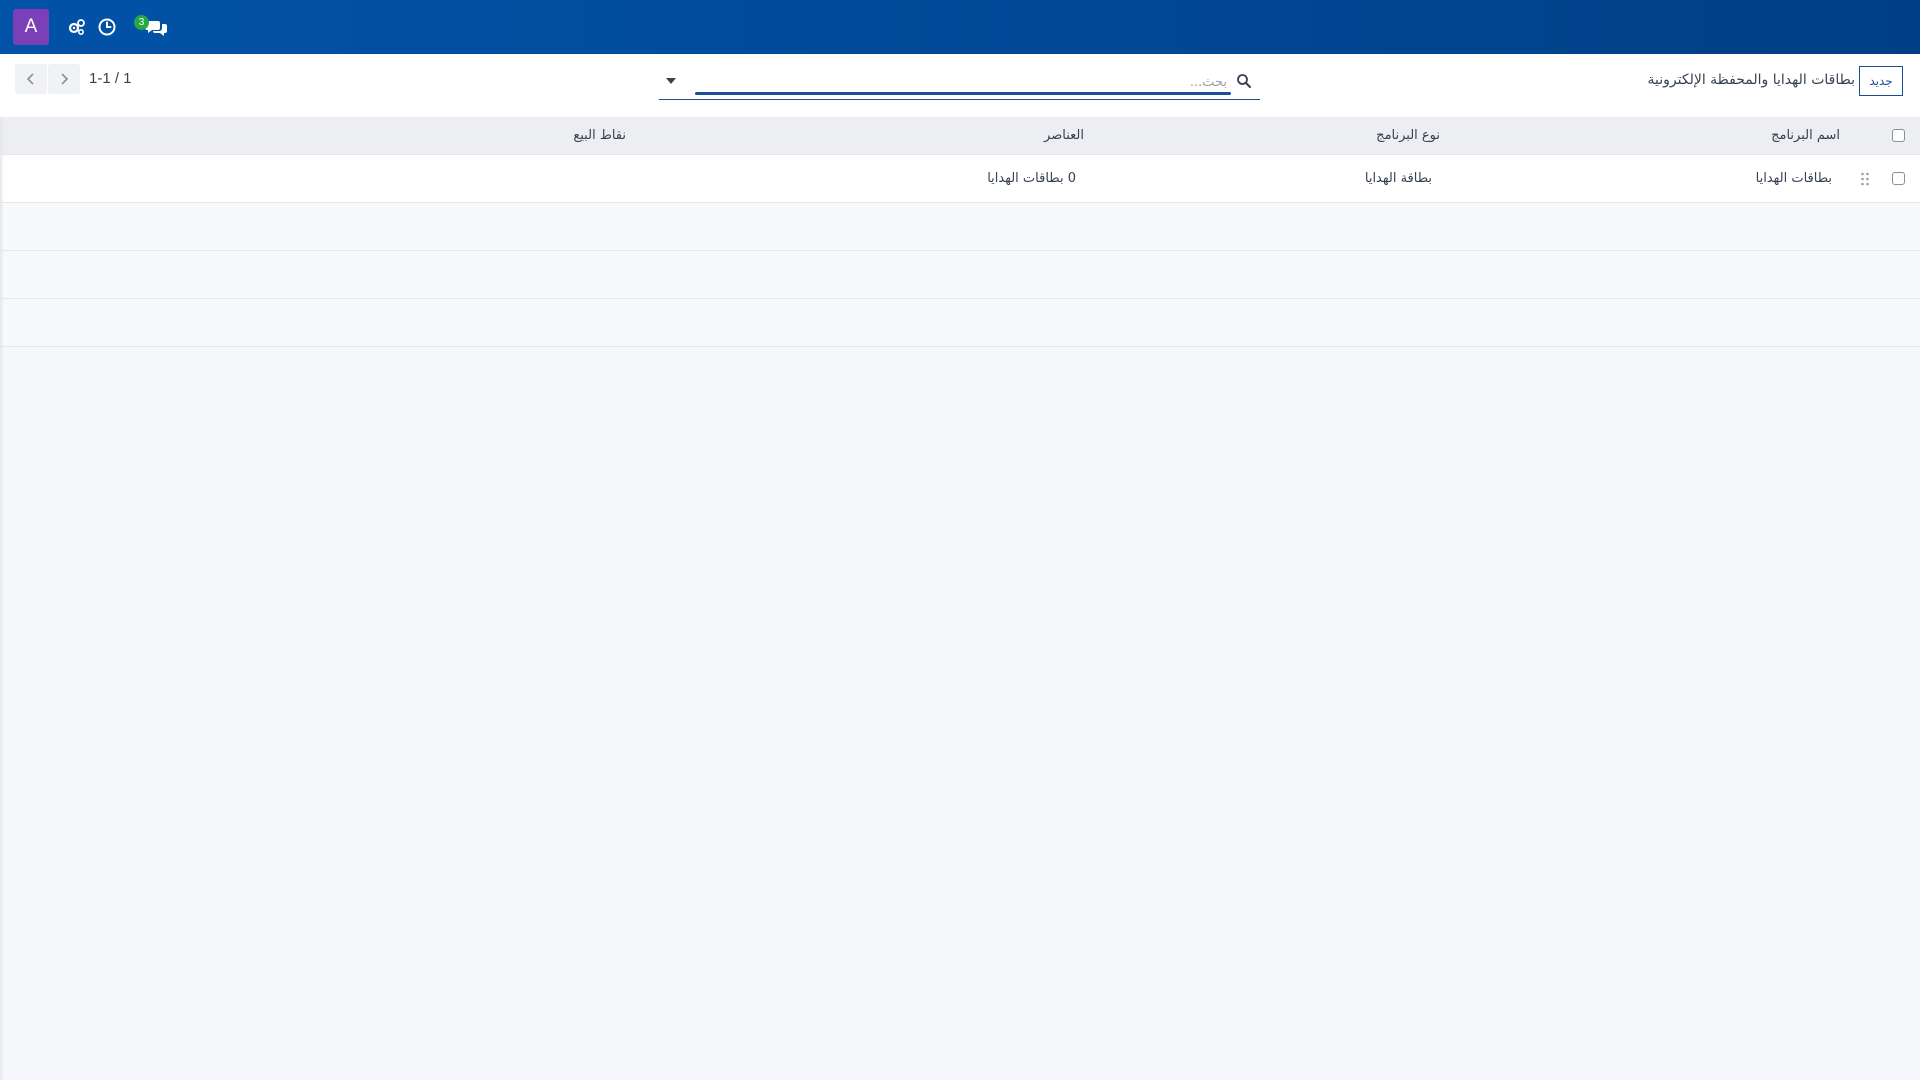 The height and width of the screenshot is (1080, 1920). I want to click on drag-handle-cell, so click(1865, 178).